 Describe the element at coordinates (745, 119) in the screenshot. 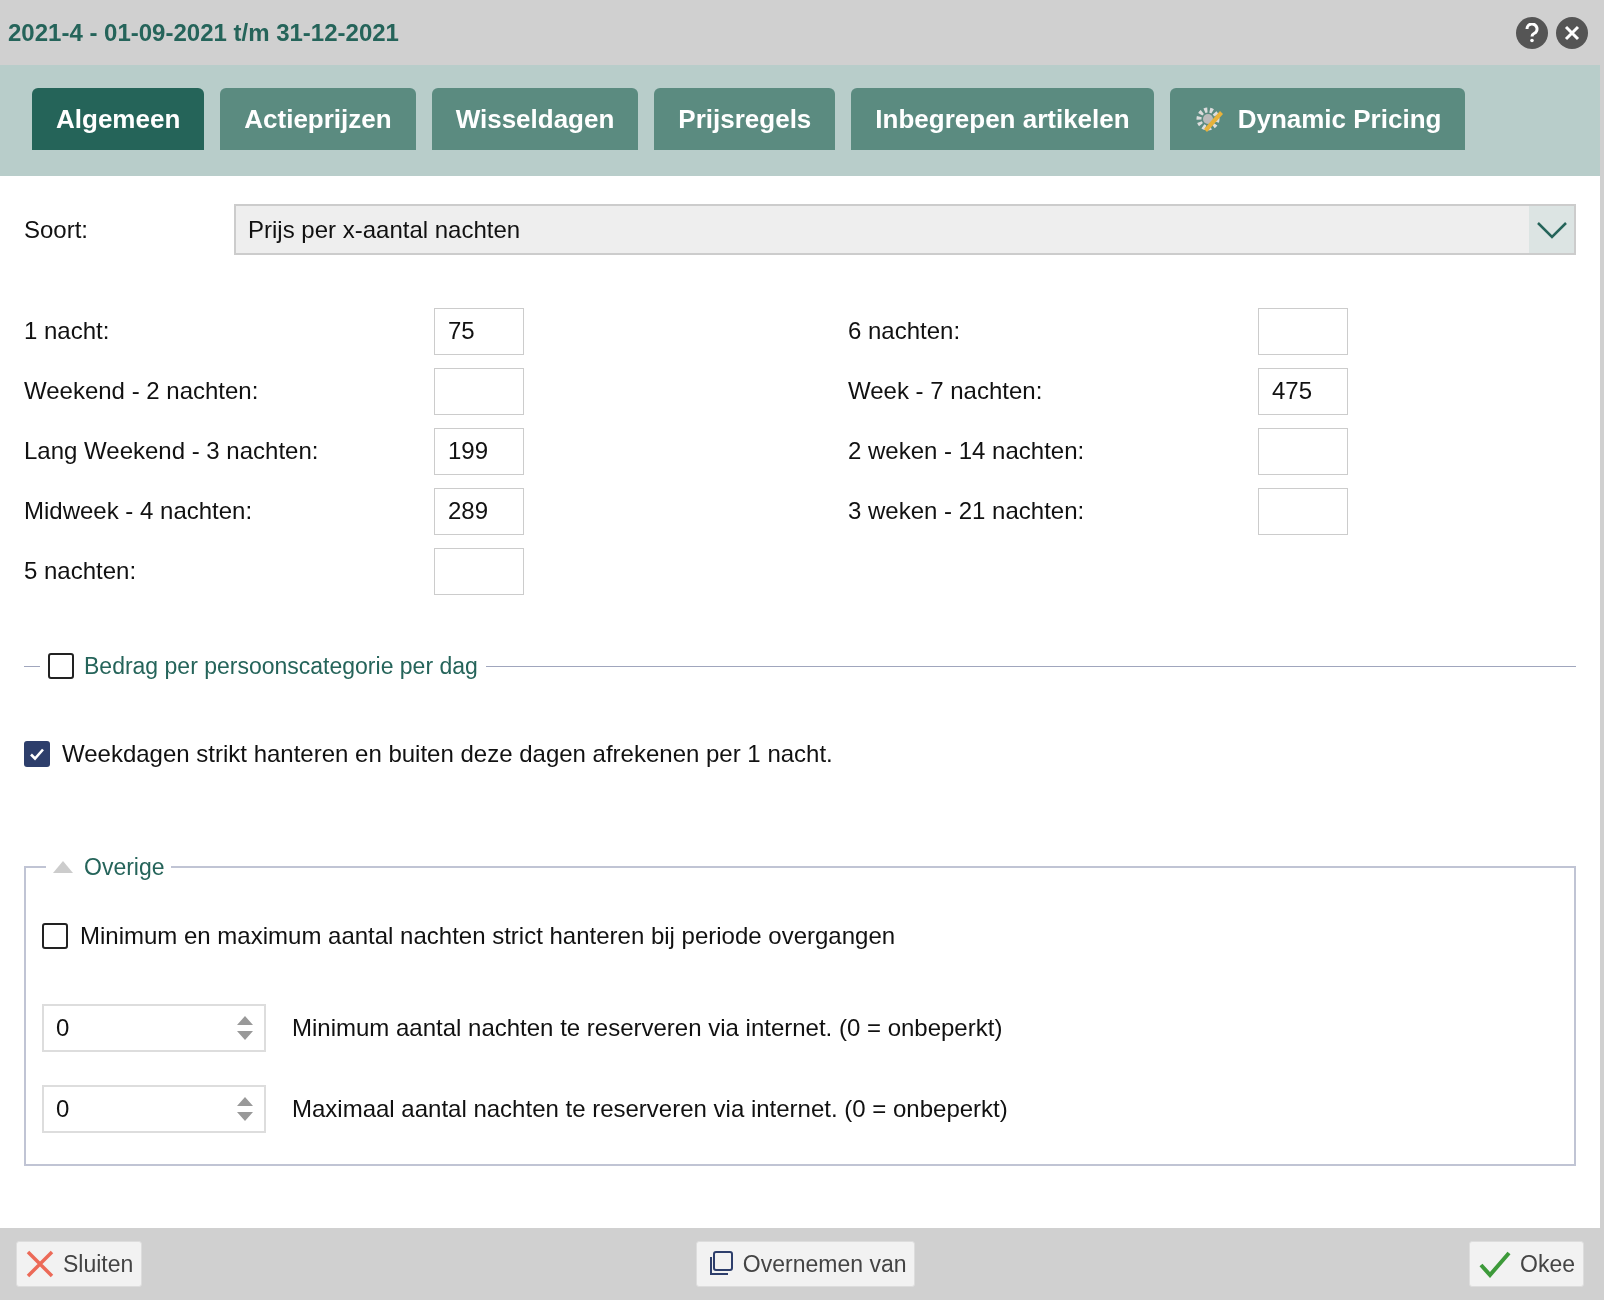

I see `tab: Prijsregels` at that location.